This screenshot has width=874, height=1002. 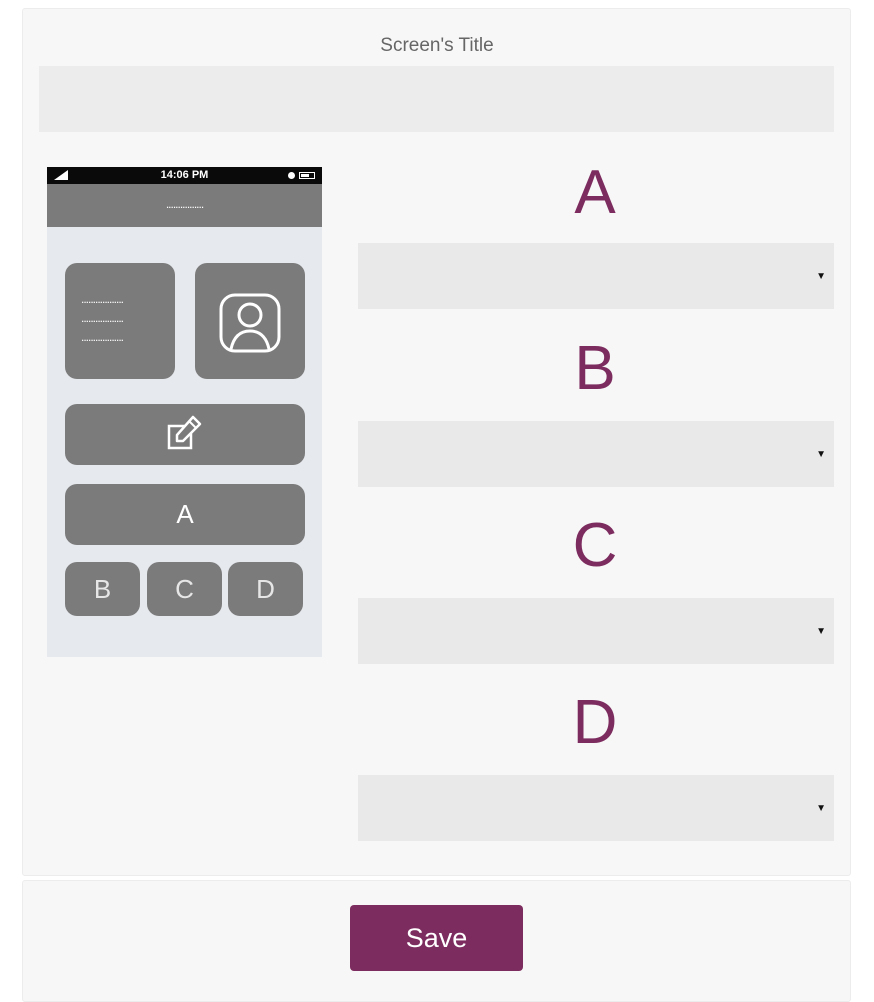 What do you see at coordinates (184, 589) in the screenshot?
I see `tile-c: C` at bounding box center [184, 589].